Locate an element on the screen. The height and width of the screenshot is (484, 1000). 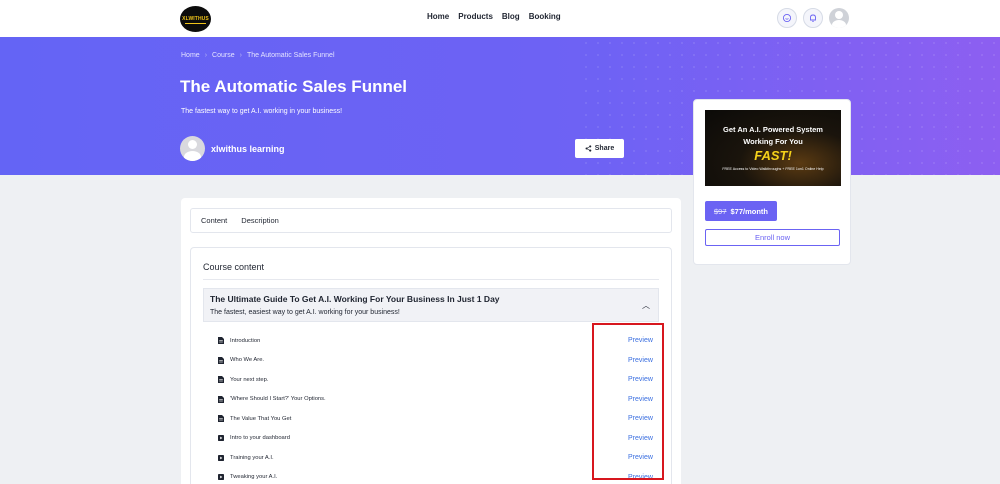
current-price: $77/month is located at coordinates (749, 211).